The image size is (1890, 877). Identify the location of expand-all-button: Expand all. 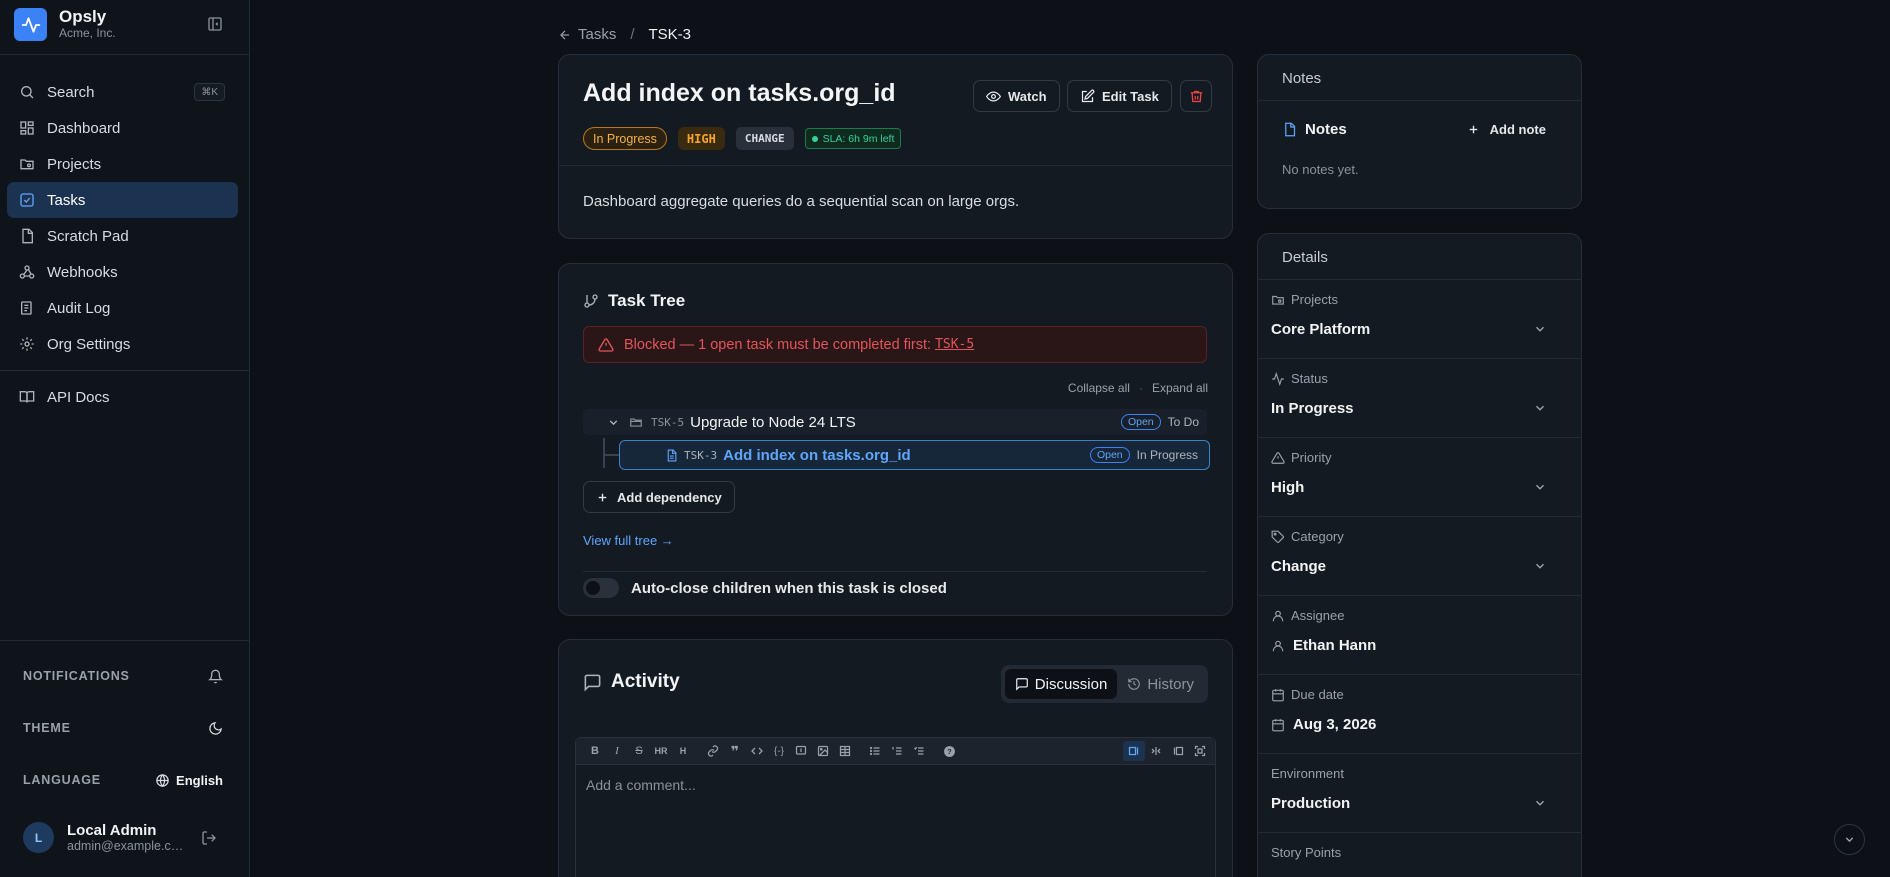
(1180, 388).